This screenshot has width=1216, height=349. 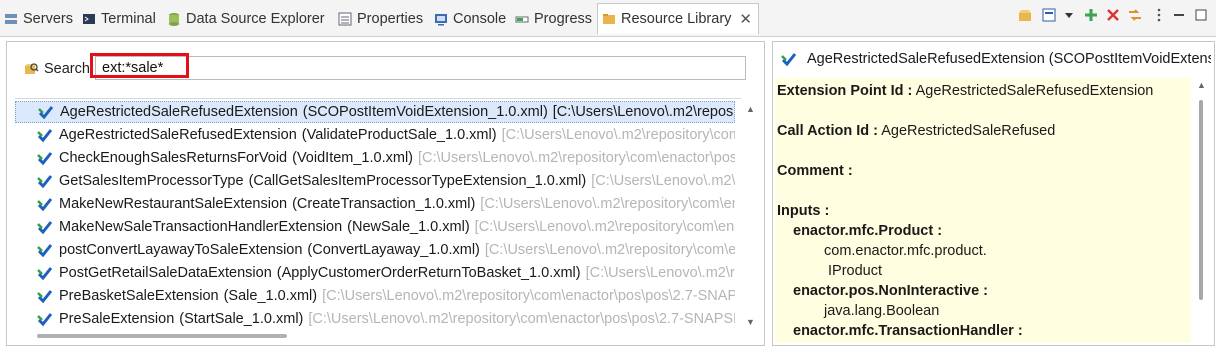 I want to click on result-file: (ValidateProductSale_1.0.xml), so click(x=399, y=135).